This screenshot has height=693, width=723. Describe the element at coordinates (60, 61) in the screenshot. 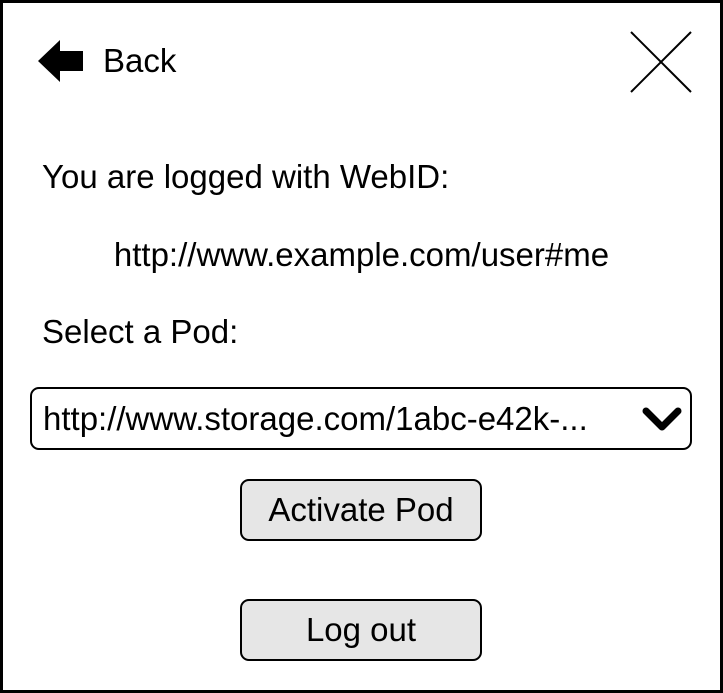

I see `arrow-left-icon` at that location.